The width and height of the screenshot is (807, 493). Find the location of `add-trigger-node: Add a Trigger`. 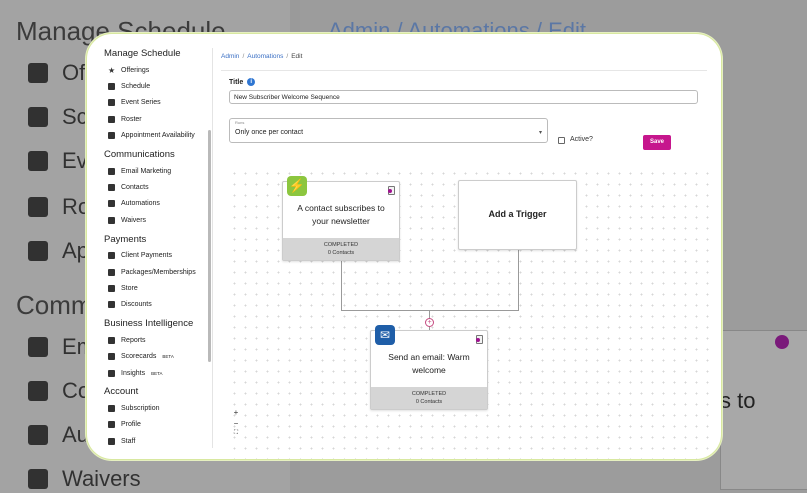

add-trigger-node: Add a Trigger is located at coordinates (517, 215).